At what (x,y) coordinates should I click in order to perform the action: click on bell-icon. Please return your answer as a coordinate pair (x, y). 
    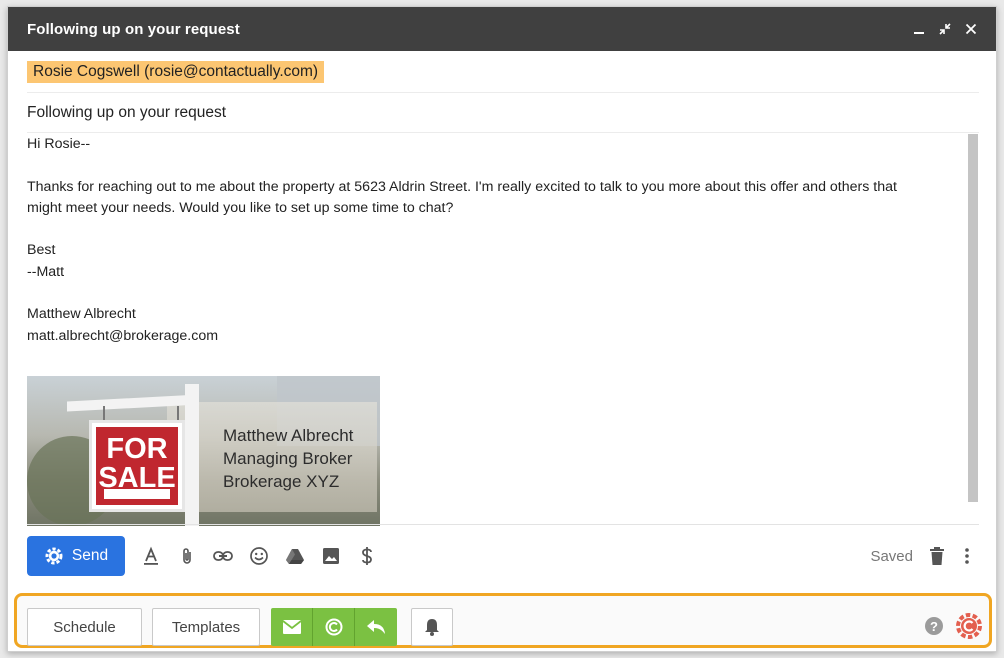
    Looking at the image, I should click on (432, 627).